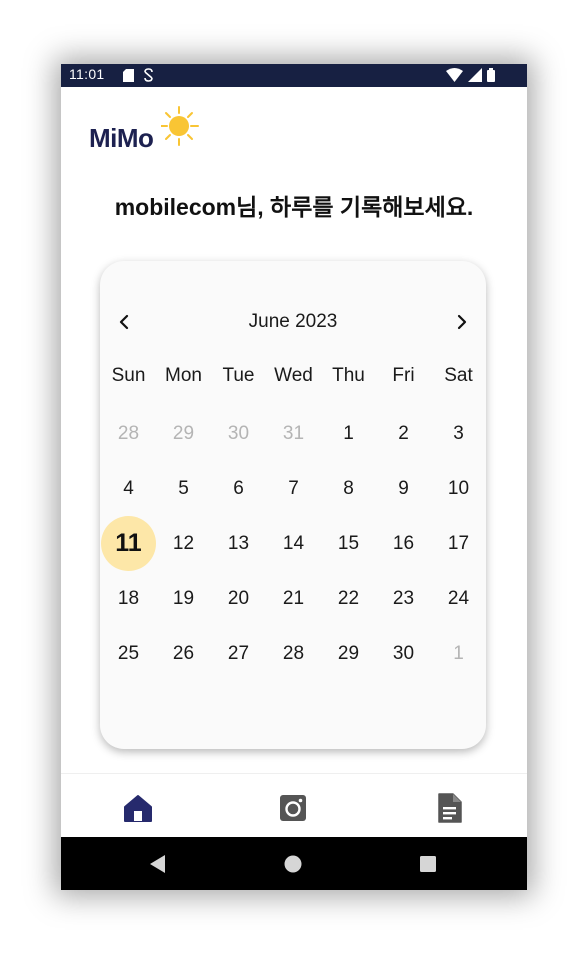 This screenshot has height=953, width=588. What do you see at coordinates (138, 75) in the screenshot?
I see `status-icons-left` at bounding box center [138, 75].